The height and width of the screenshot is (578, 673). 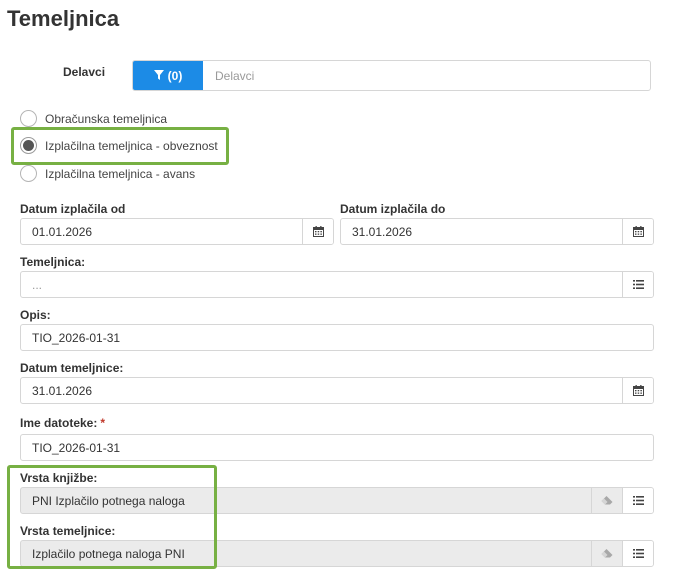 What do you see at coordinates (84, 72) in the screenshot?
I see `filter-label: Delavci` at bounding box center [84, 72].